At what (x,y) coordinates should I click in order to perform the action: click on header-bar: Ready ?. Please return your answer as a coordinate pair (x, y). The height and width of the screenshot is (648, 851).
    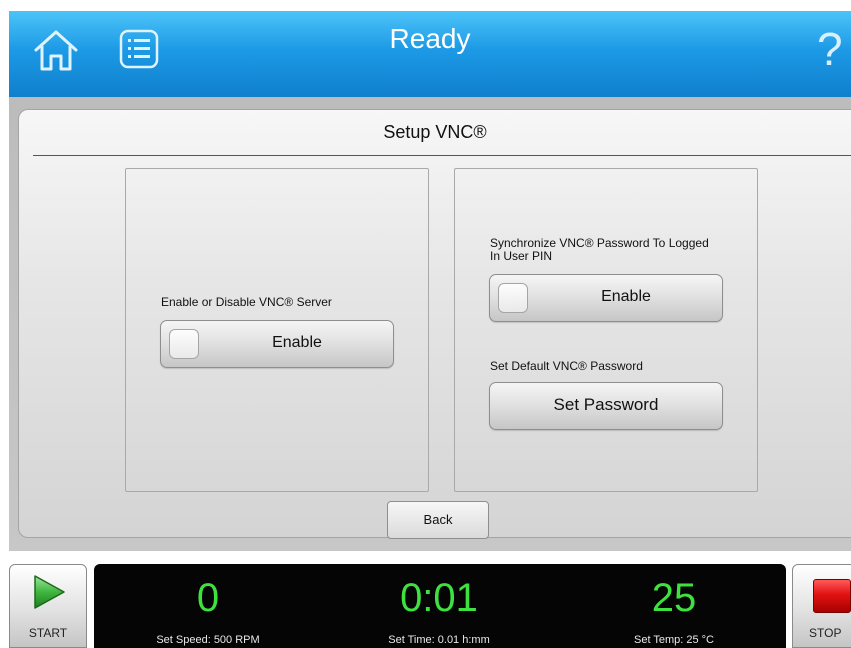
    Looking at the image, I should click on (430, 54).